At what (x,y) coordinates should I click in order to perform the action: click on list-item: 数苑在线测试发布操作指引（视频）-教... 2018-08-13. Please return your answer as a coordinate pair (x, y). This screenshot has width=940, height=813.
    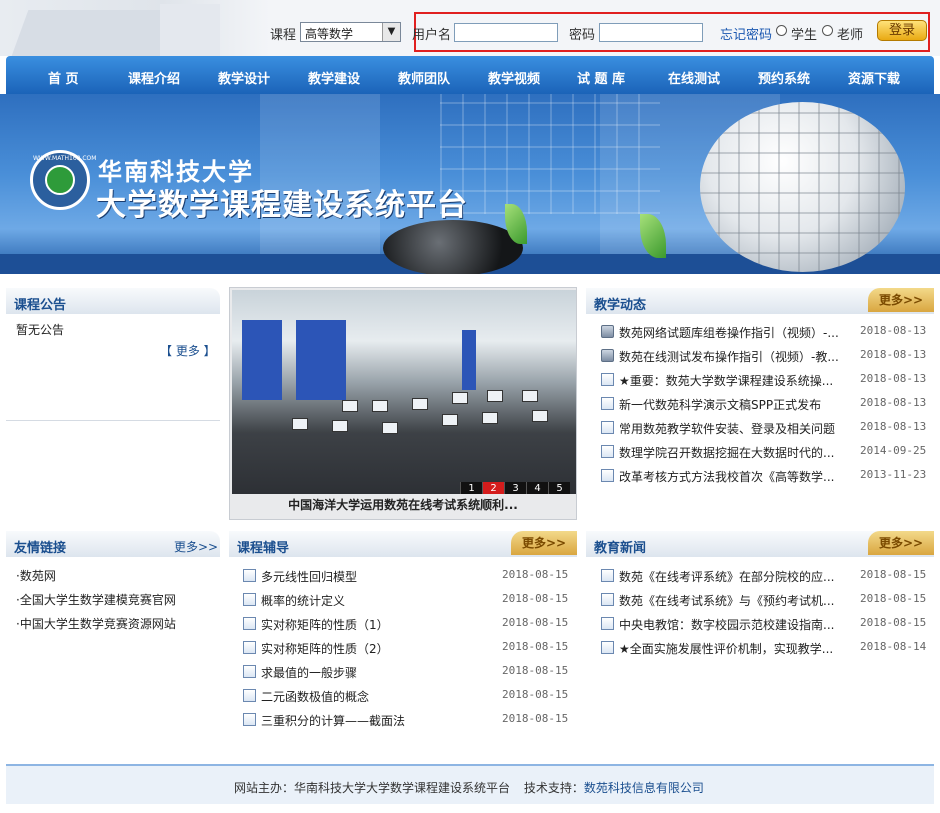
    Looking at the image, I should click on (770, 359).